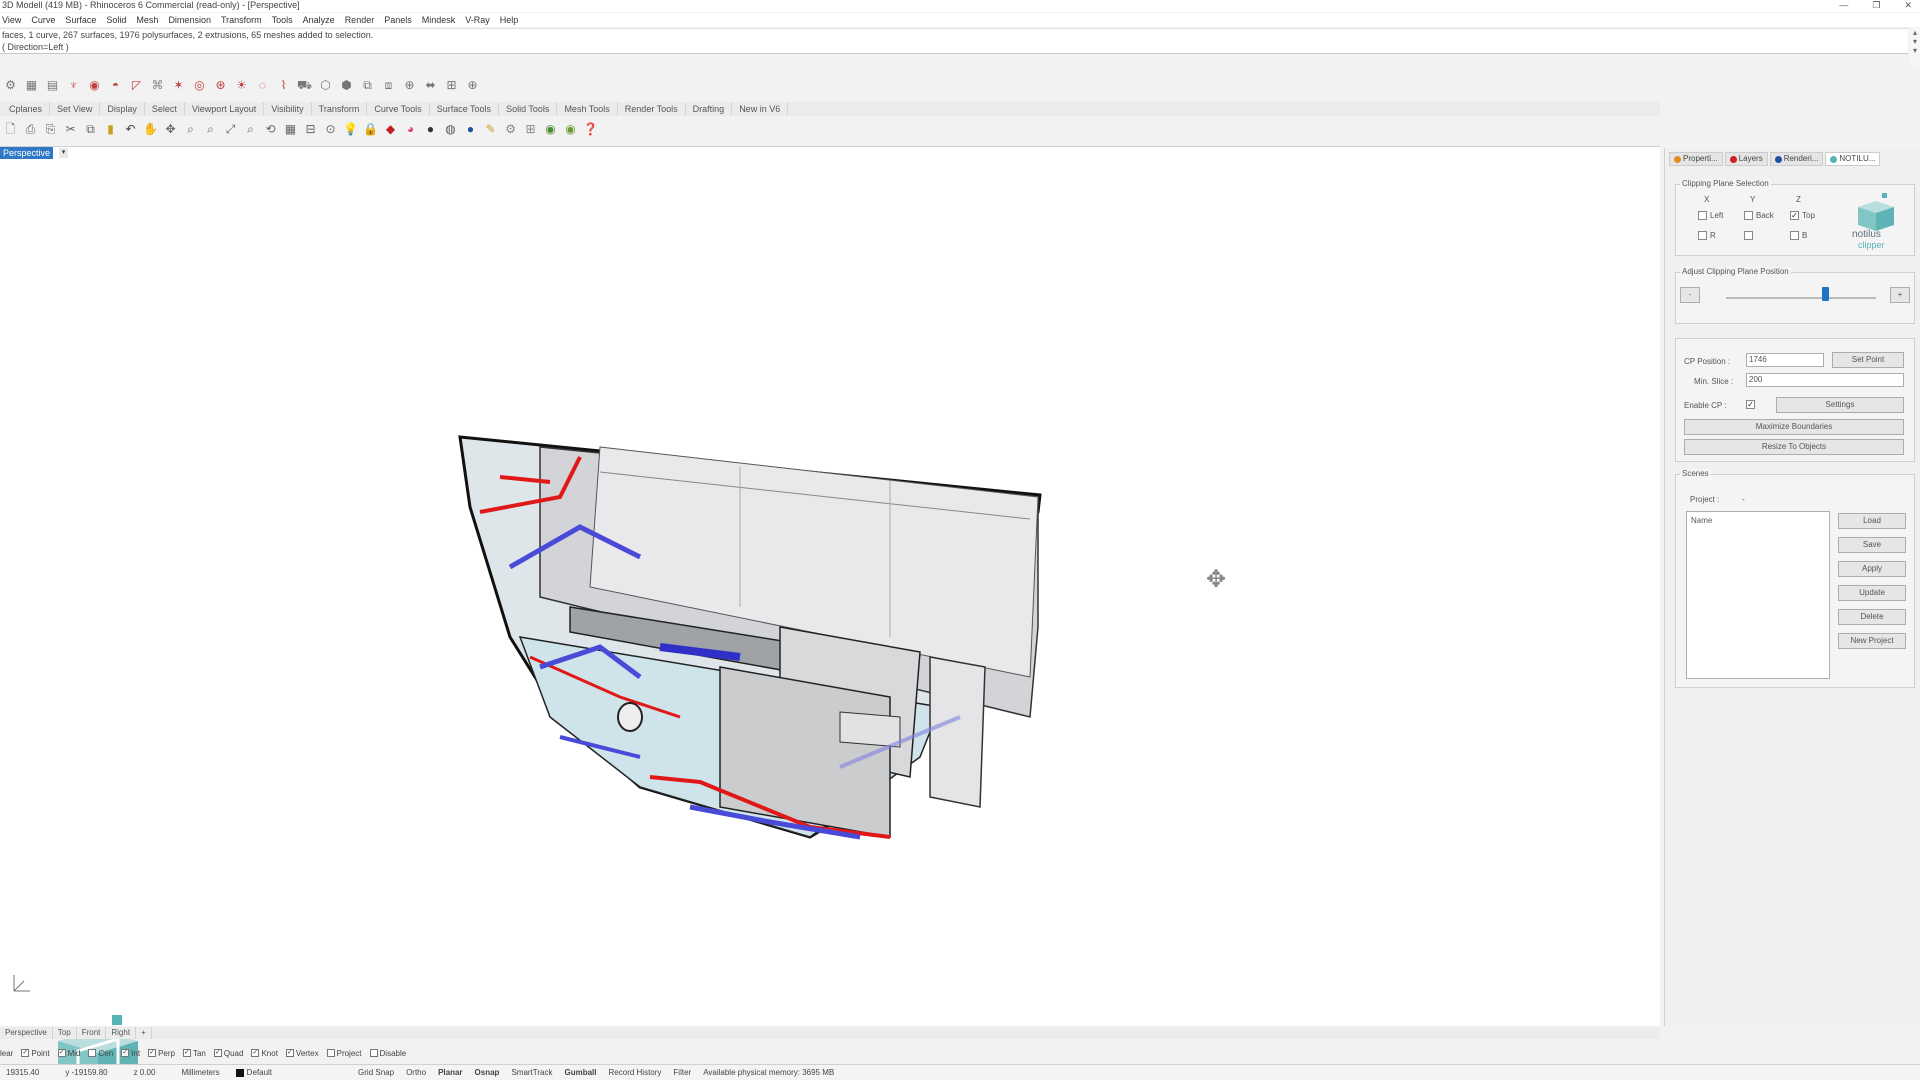 The width and height of the screenshot is (1920, 1080). I want to click on position-slider-thumb, so click(1825, 294).